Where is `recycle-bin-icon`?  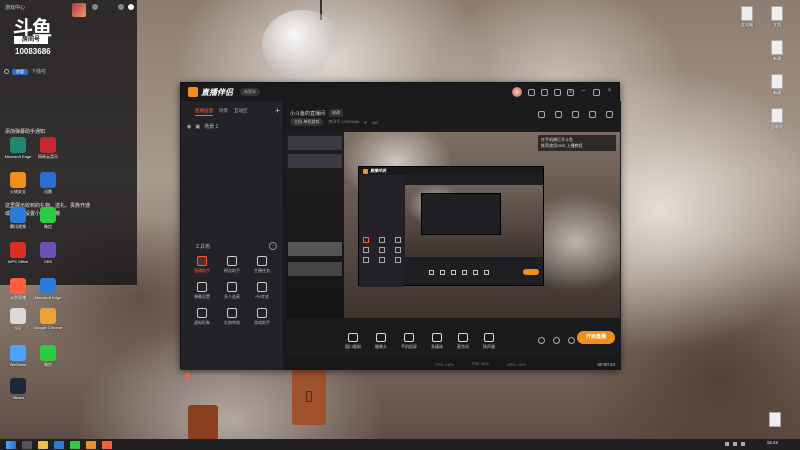 recycle-bin-icon is located at coordinates (775, 419).